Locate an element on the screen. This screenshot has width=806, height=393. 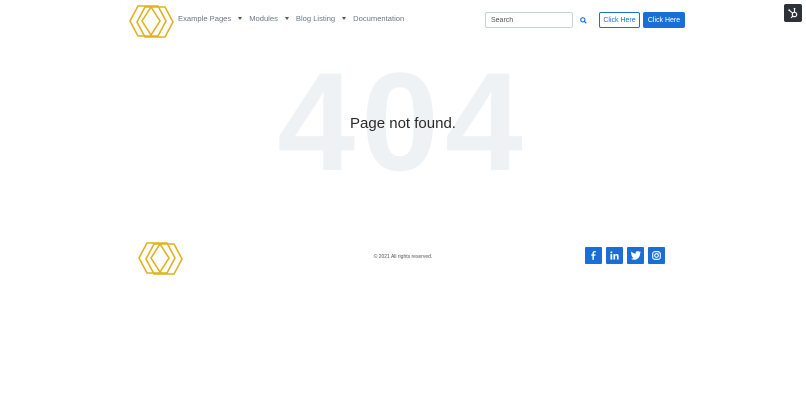
instagram-link is located at coordinates (656, 255).